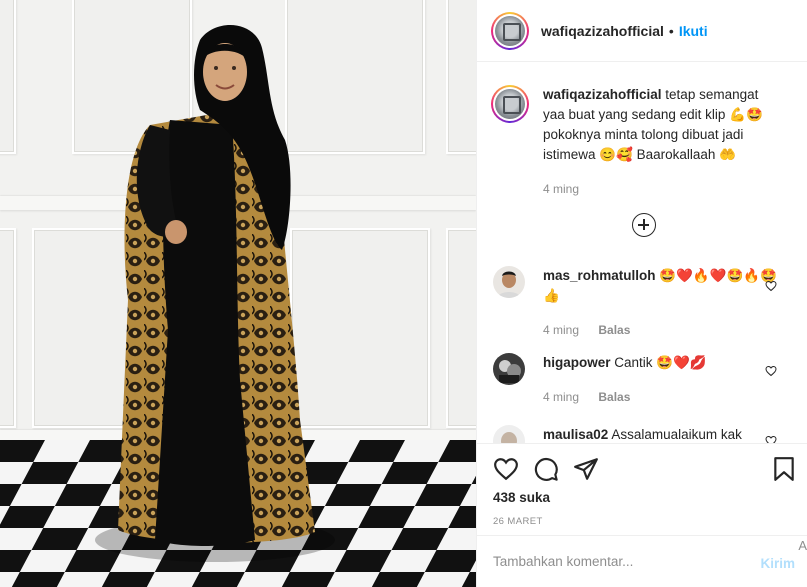 The width and height of the screenshot is (807, 587). What do you see at coordinates (518, 521) in the screenshot?
I see `post-date: 26 MARET` at bounding box center [518, 521].